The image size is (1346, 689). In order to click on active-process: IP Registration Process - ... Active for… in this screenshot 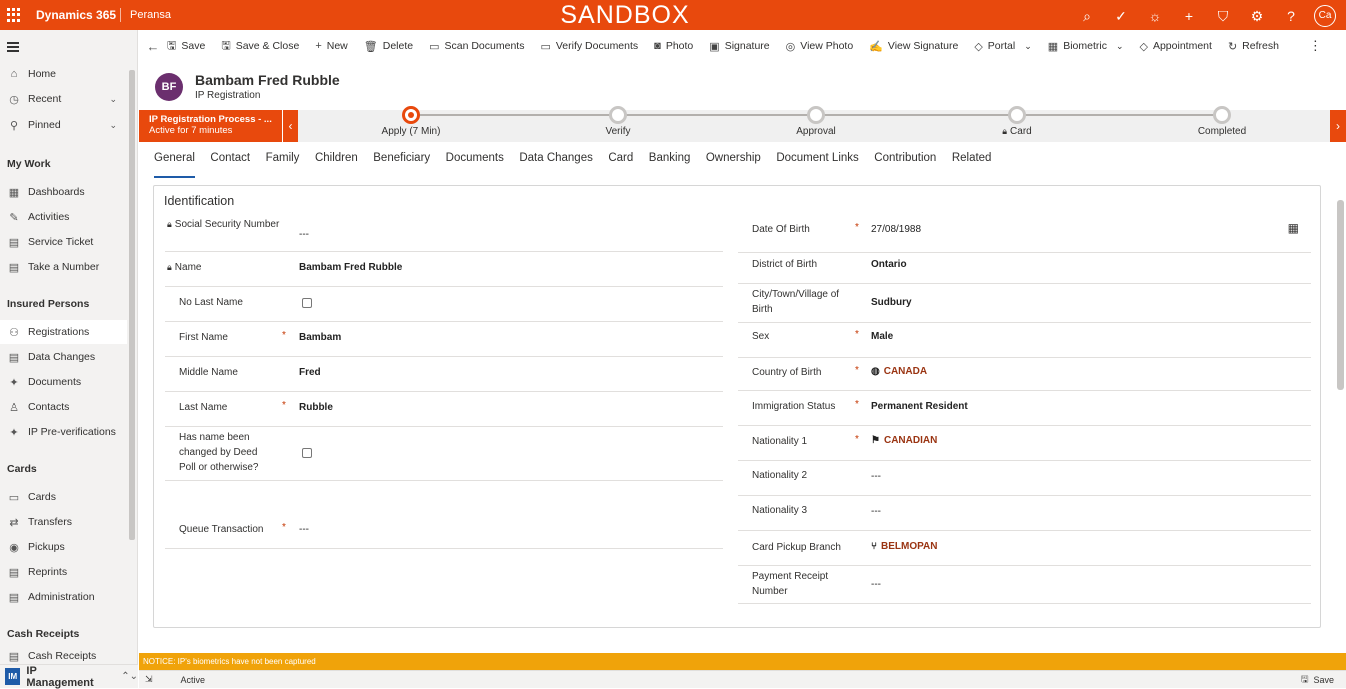, I will do `click(210, 126)`.